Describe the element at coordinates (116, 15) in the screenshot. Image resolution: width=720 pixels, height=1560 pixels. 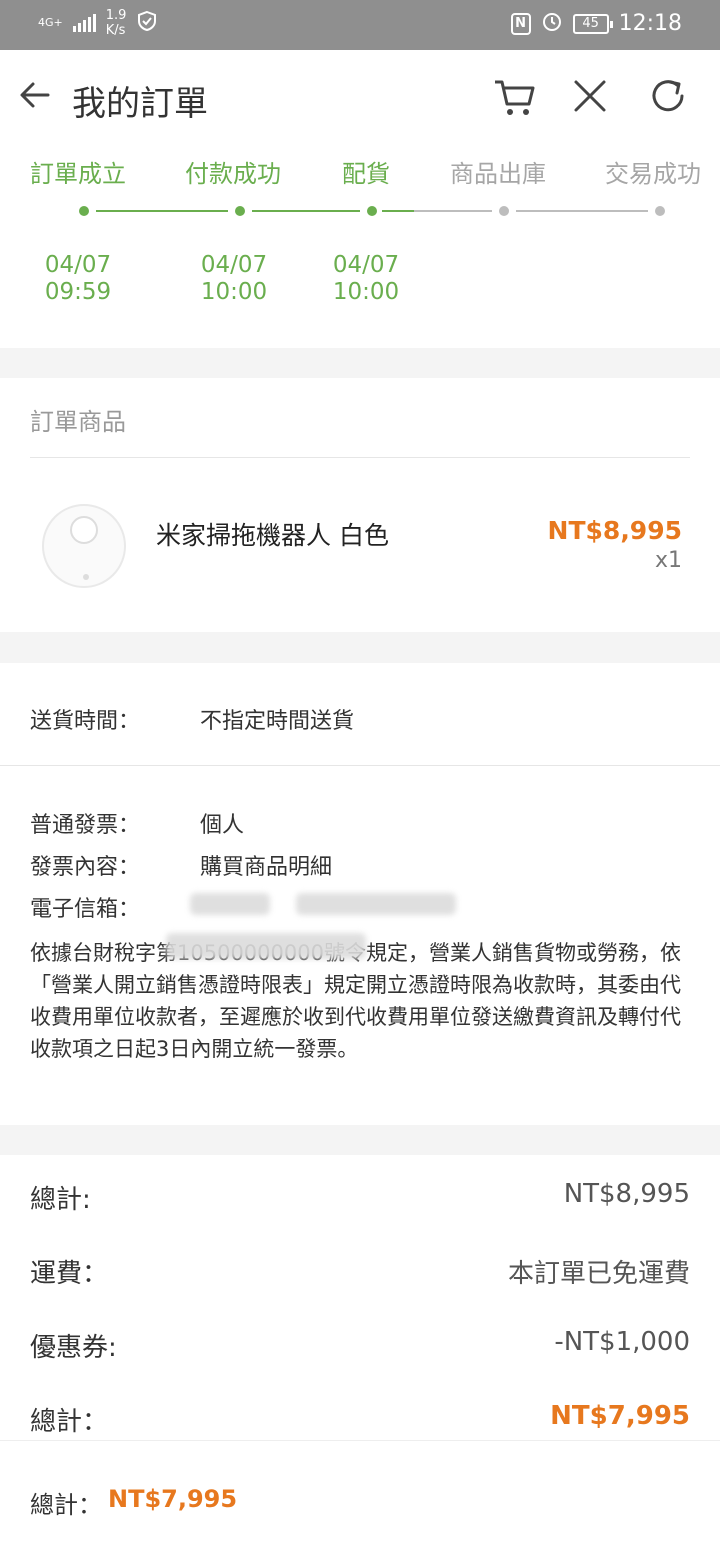
I see `speed-value: 1.9` at that location.